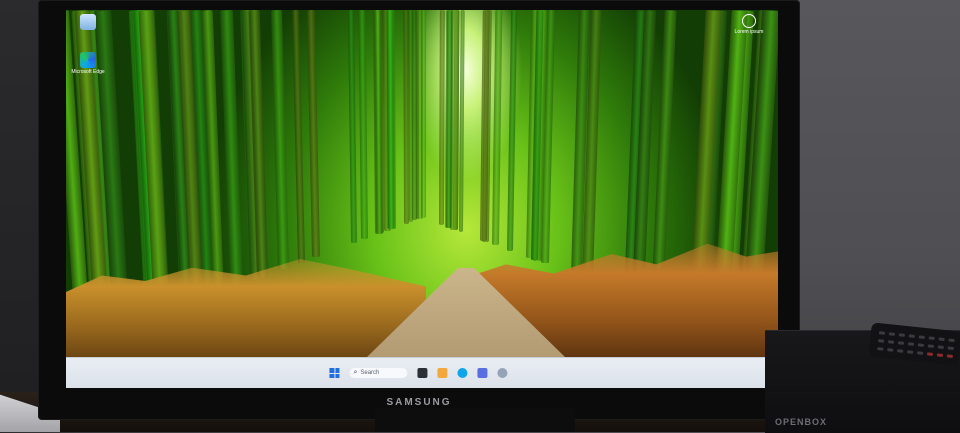  Describe the element at coordinates (88, 60) in the screenshot. I see `edge-icon` at that location.